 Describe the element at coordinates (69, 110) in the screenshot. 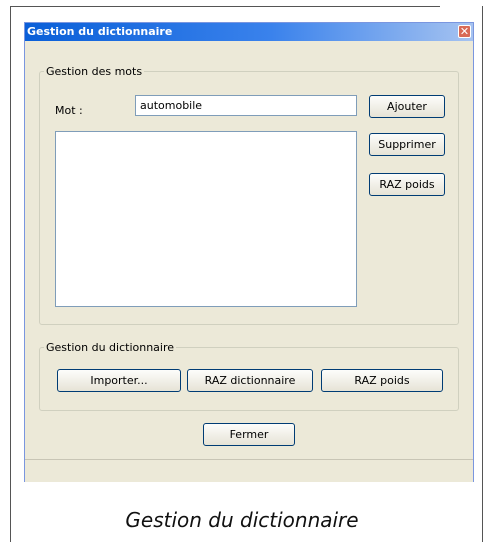

I see `word-label: Mot :` at that location.